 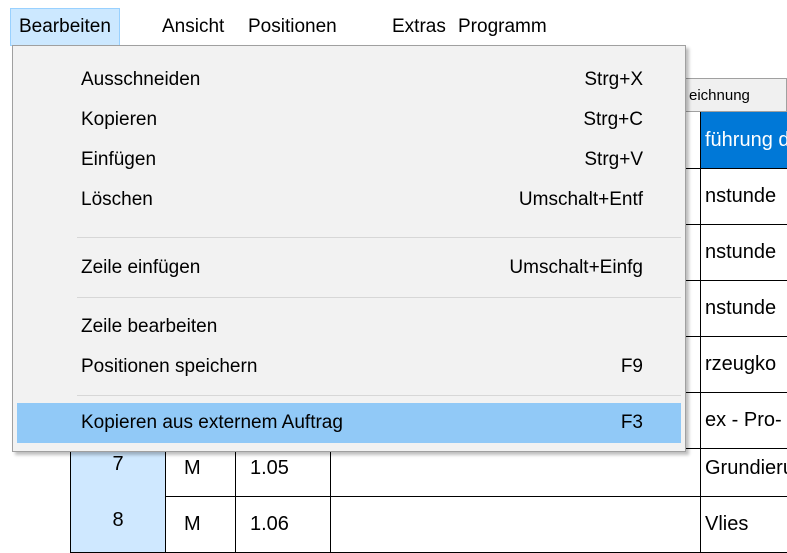 What do you see at coordinates (502, 27) in the screenshot?
I see `menu-programm: Programm` at bounding box center [502, 27].